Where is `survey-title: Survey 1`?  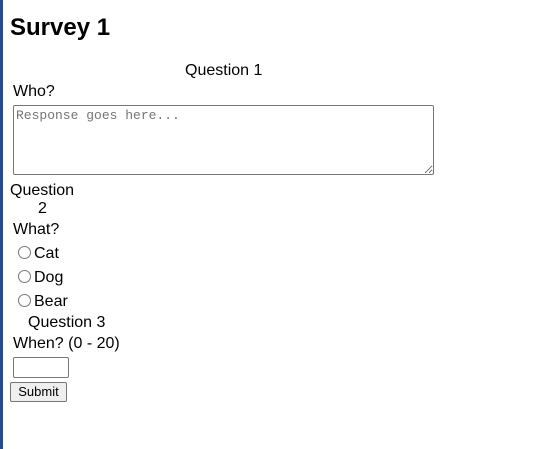 survey-title: Survey 1 is located at coordinates (60, 27).